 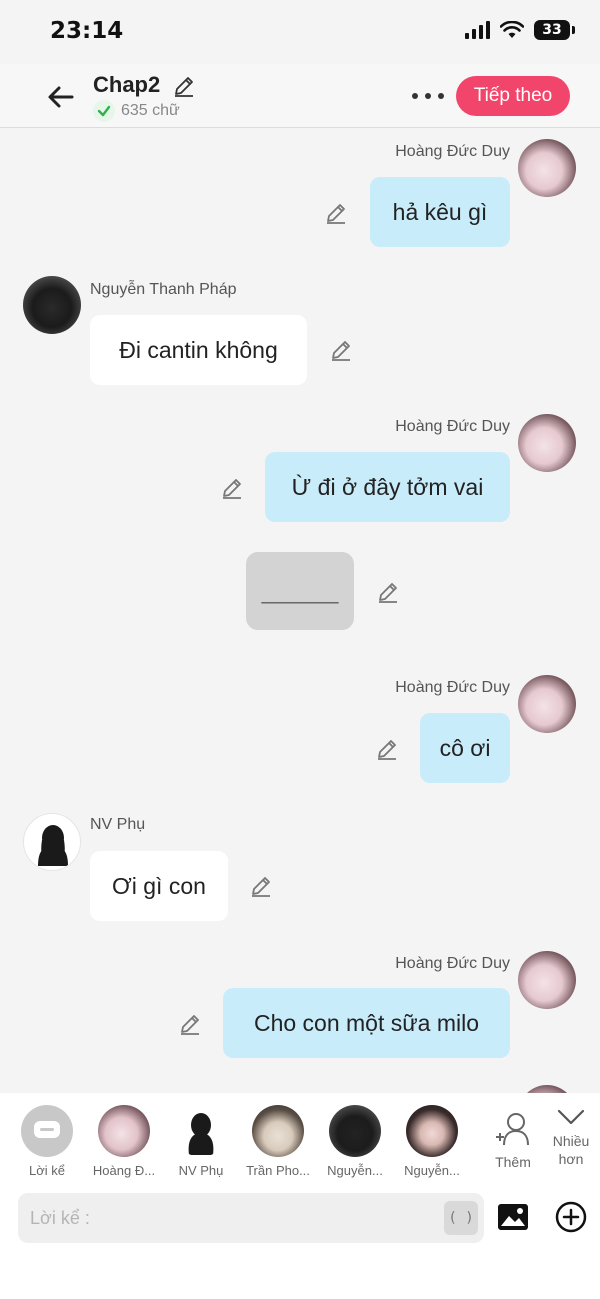 What do you see at coordinates (163, 289) in the screenshot?
I see `speaker-name: Nguyễn Thanh Pháp` at bounding box center [163, 289].